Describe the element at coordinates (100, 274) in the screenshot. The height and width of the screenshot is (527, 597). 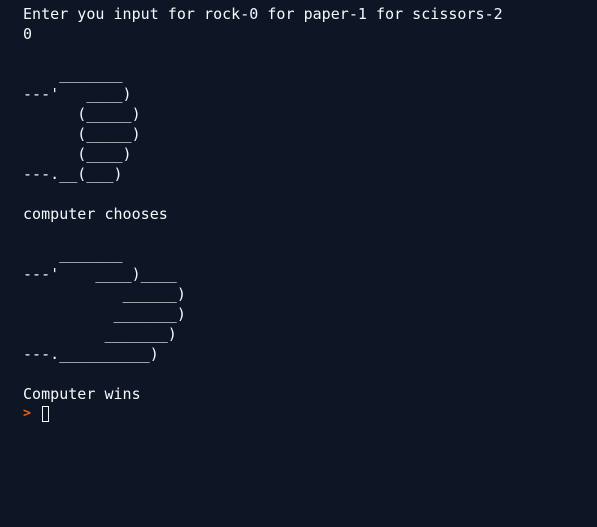
I see `ascii-paper-line-2: ---' ____)____` at that location.